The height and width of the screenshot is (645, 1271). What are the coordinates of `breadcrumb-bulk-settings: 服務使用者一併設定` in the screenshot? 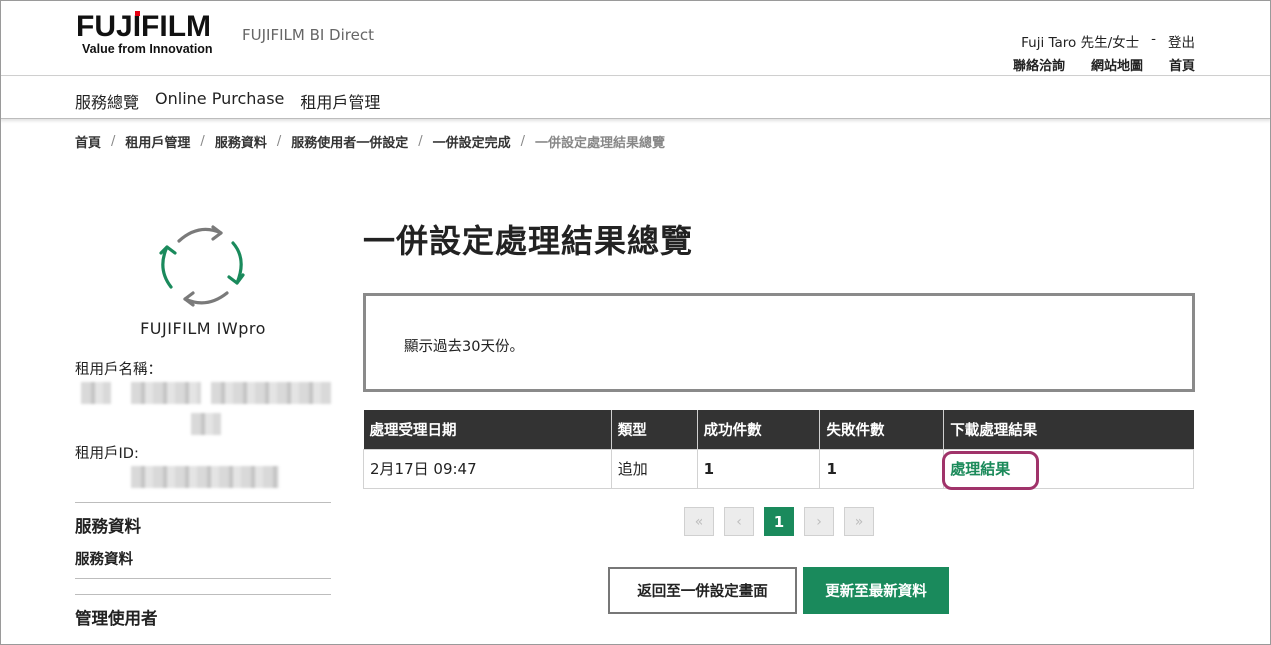 It's located at (349, 141).